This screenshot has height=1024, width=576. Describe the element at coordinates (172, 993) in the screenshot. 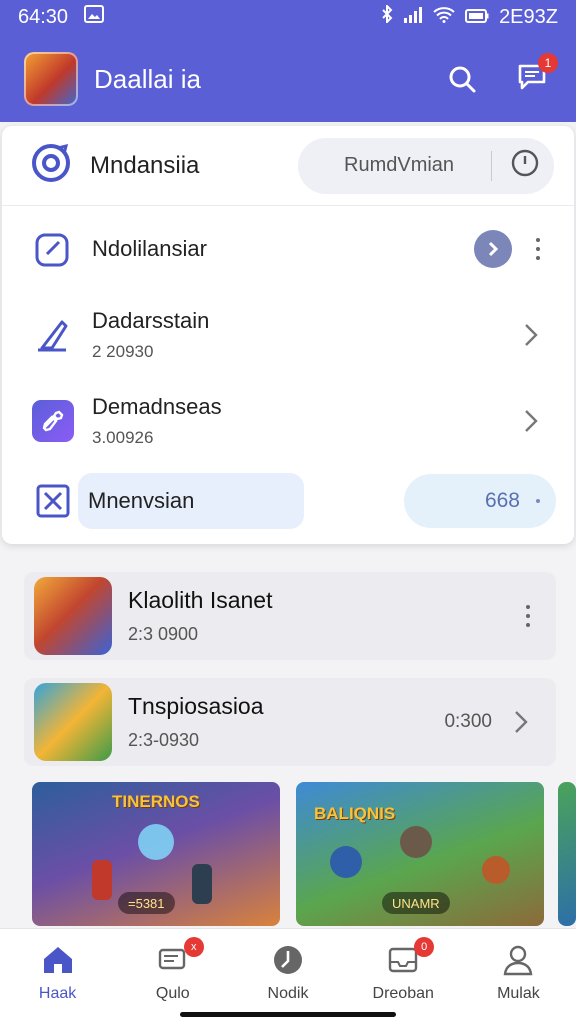

I see `nav-label: Qulo` at that location.